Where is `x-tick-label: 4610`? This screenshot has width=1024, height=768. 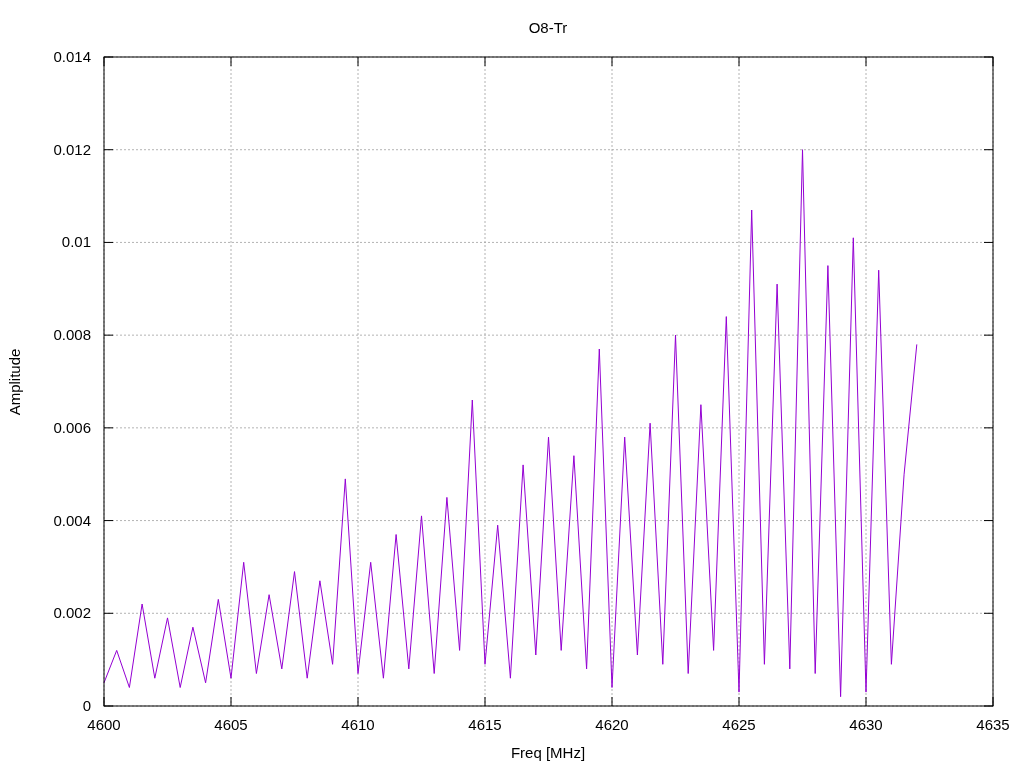
x-tick-label: 4610 is located at coordinates (358, 724).